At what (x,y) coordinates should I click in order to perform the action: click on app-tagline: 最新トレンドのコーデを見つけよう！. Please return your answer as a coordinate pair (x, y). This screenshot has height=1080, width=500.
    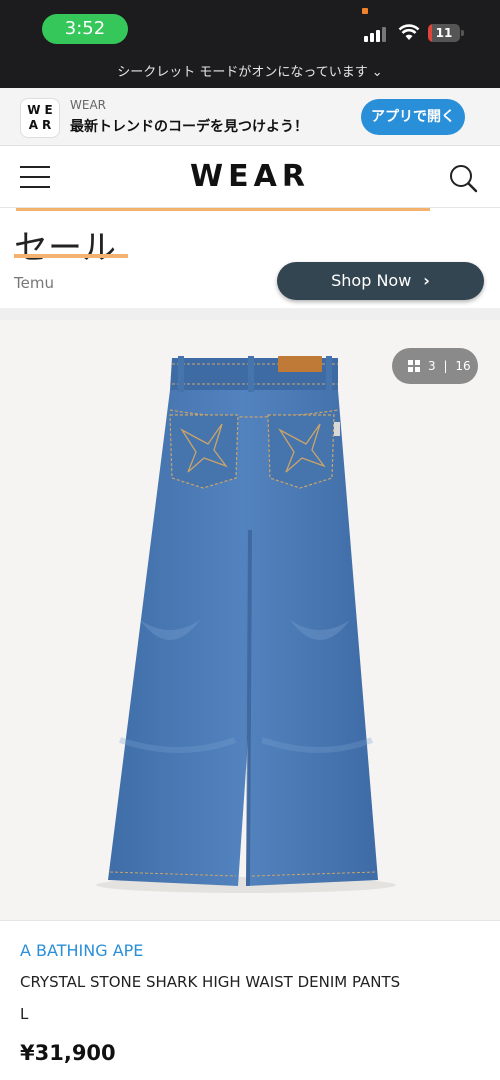
    Looking at the image, I should click on (189, 127).